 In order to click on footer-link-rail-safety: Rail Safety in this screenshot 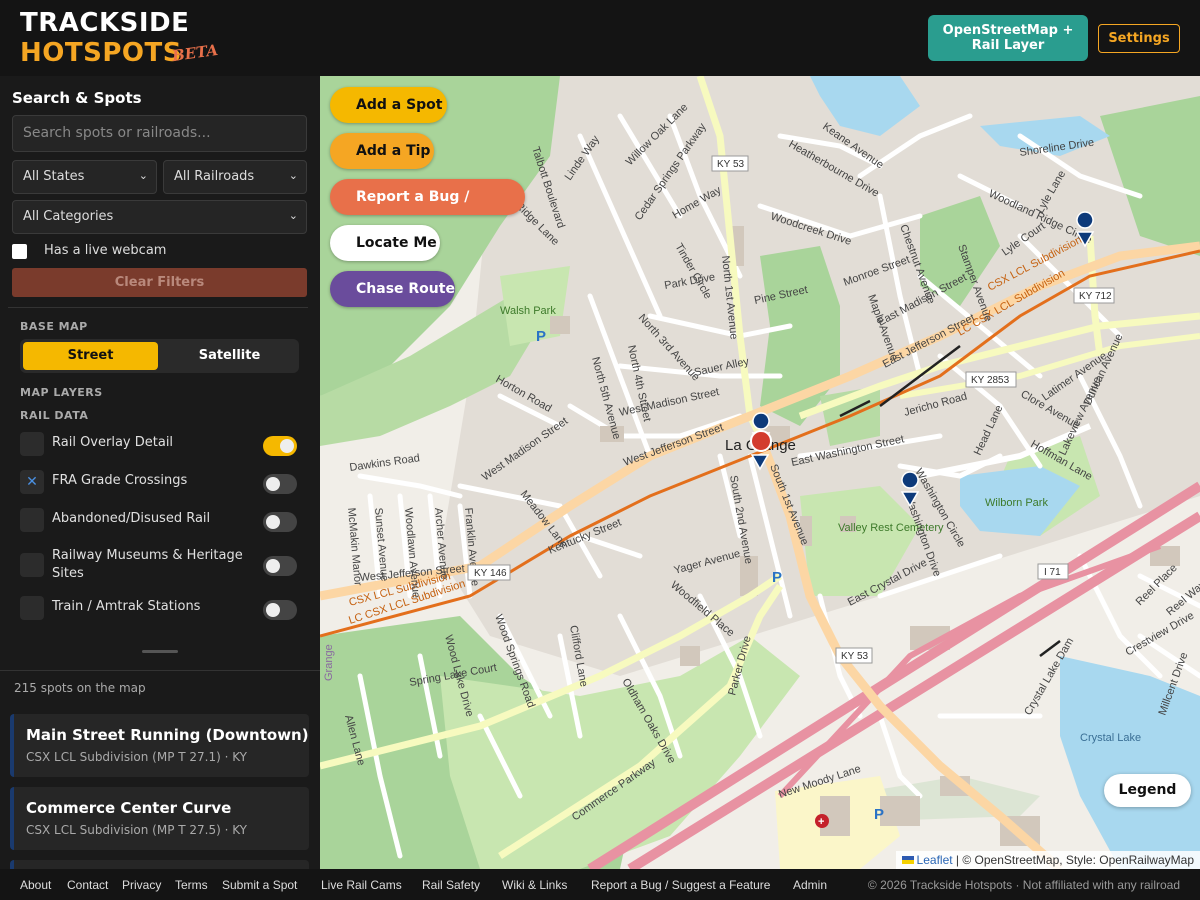, I will do `click(451, 885)`.